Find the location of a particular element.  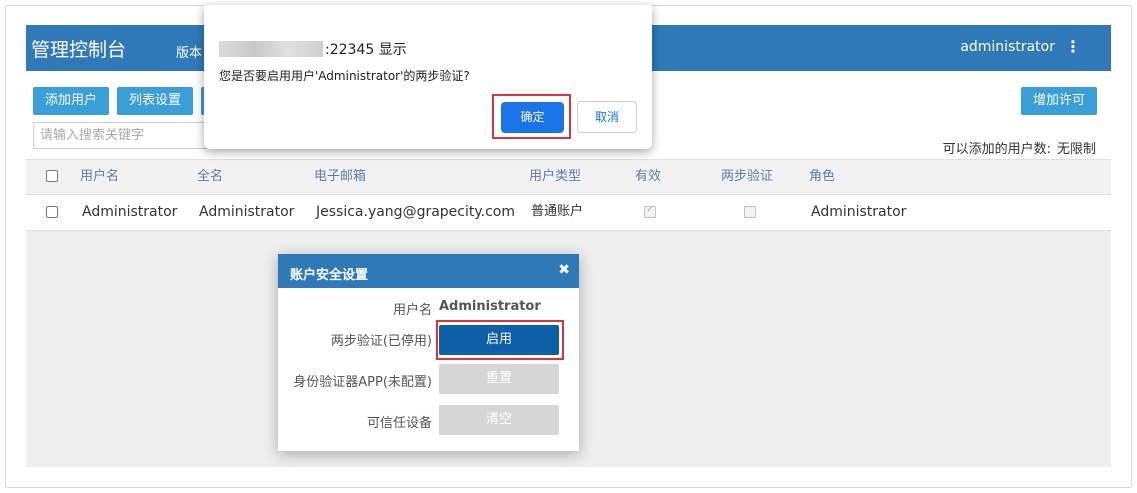

username-value: Administrator is located at coordinates (490, 306).